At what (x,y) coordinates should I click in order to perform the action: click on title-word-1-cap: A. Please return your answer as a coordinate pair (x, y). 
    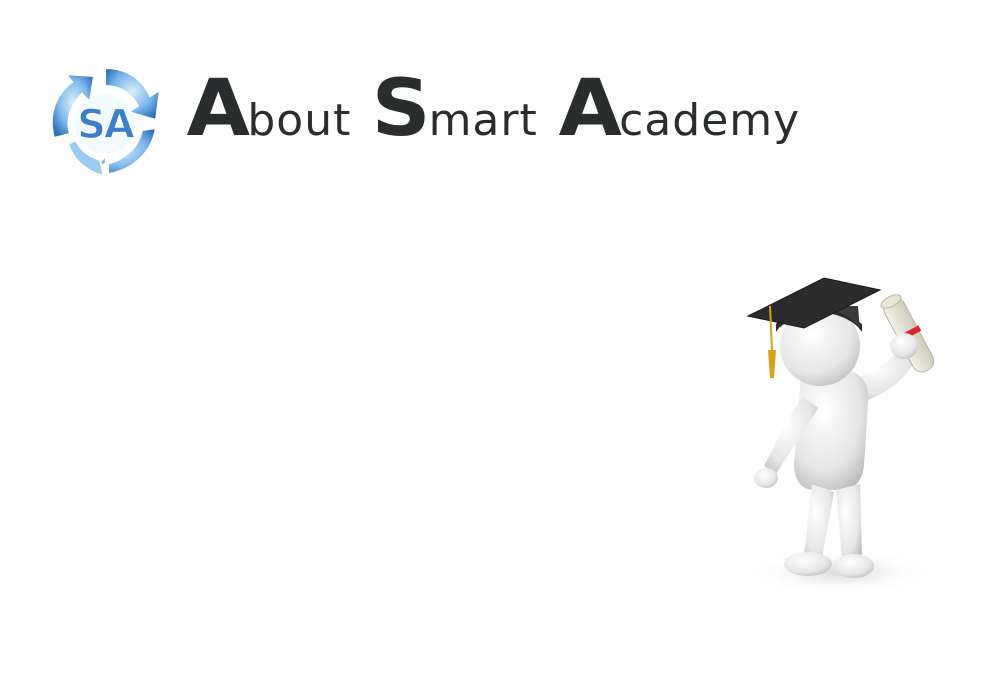
    Looking at the image, I should click on (218, 109).